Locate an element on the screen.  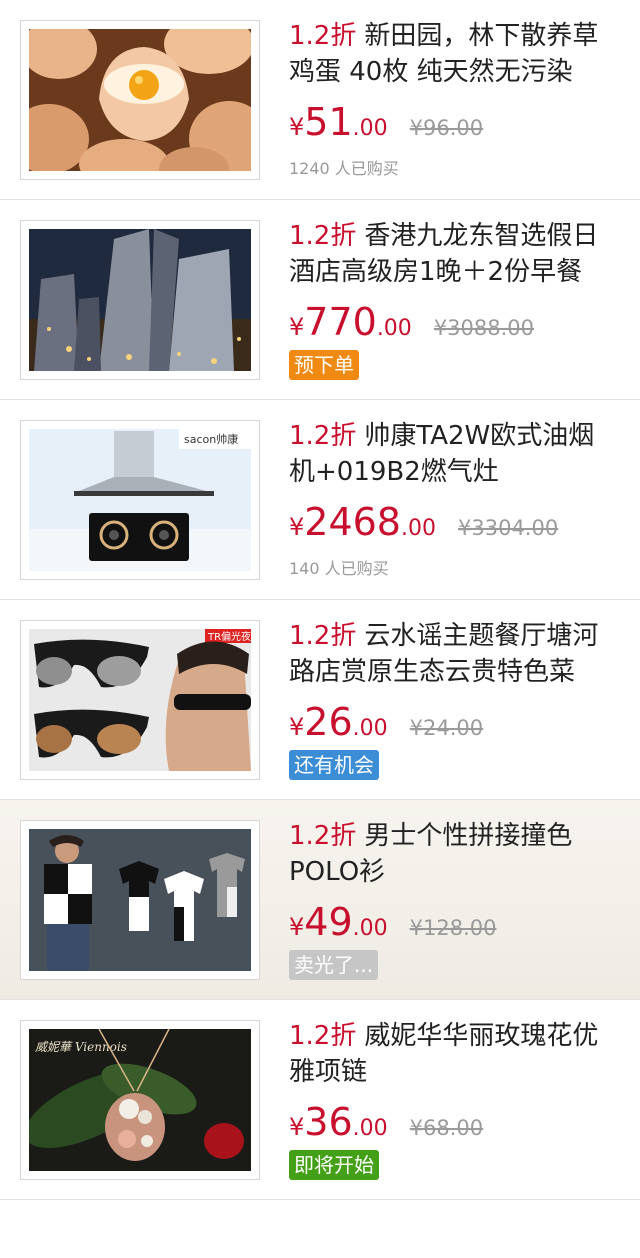
image-banner-text: TR偏光夜 is located at coordinates (229, 636).